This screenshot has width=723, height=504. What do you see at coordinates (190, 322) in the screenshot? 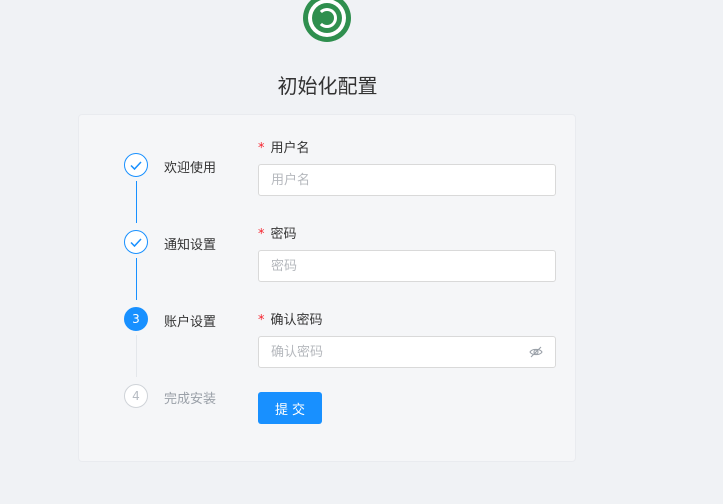
I see `step-3-label: 账户设置` at bounding box center [190, 322].